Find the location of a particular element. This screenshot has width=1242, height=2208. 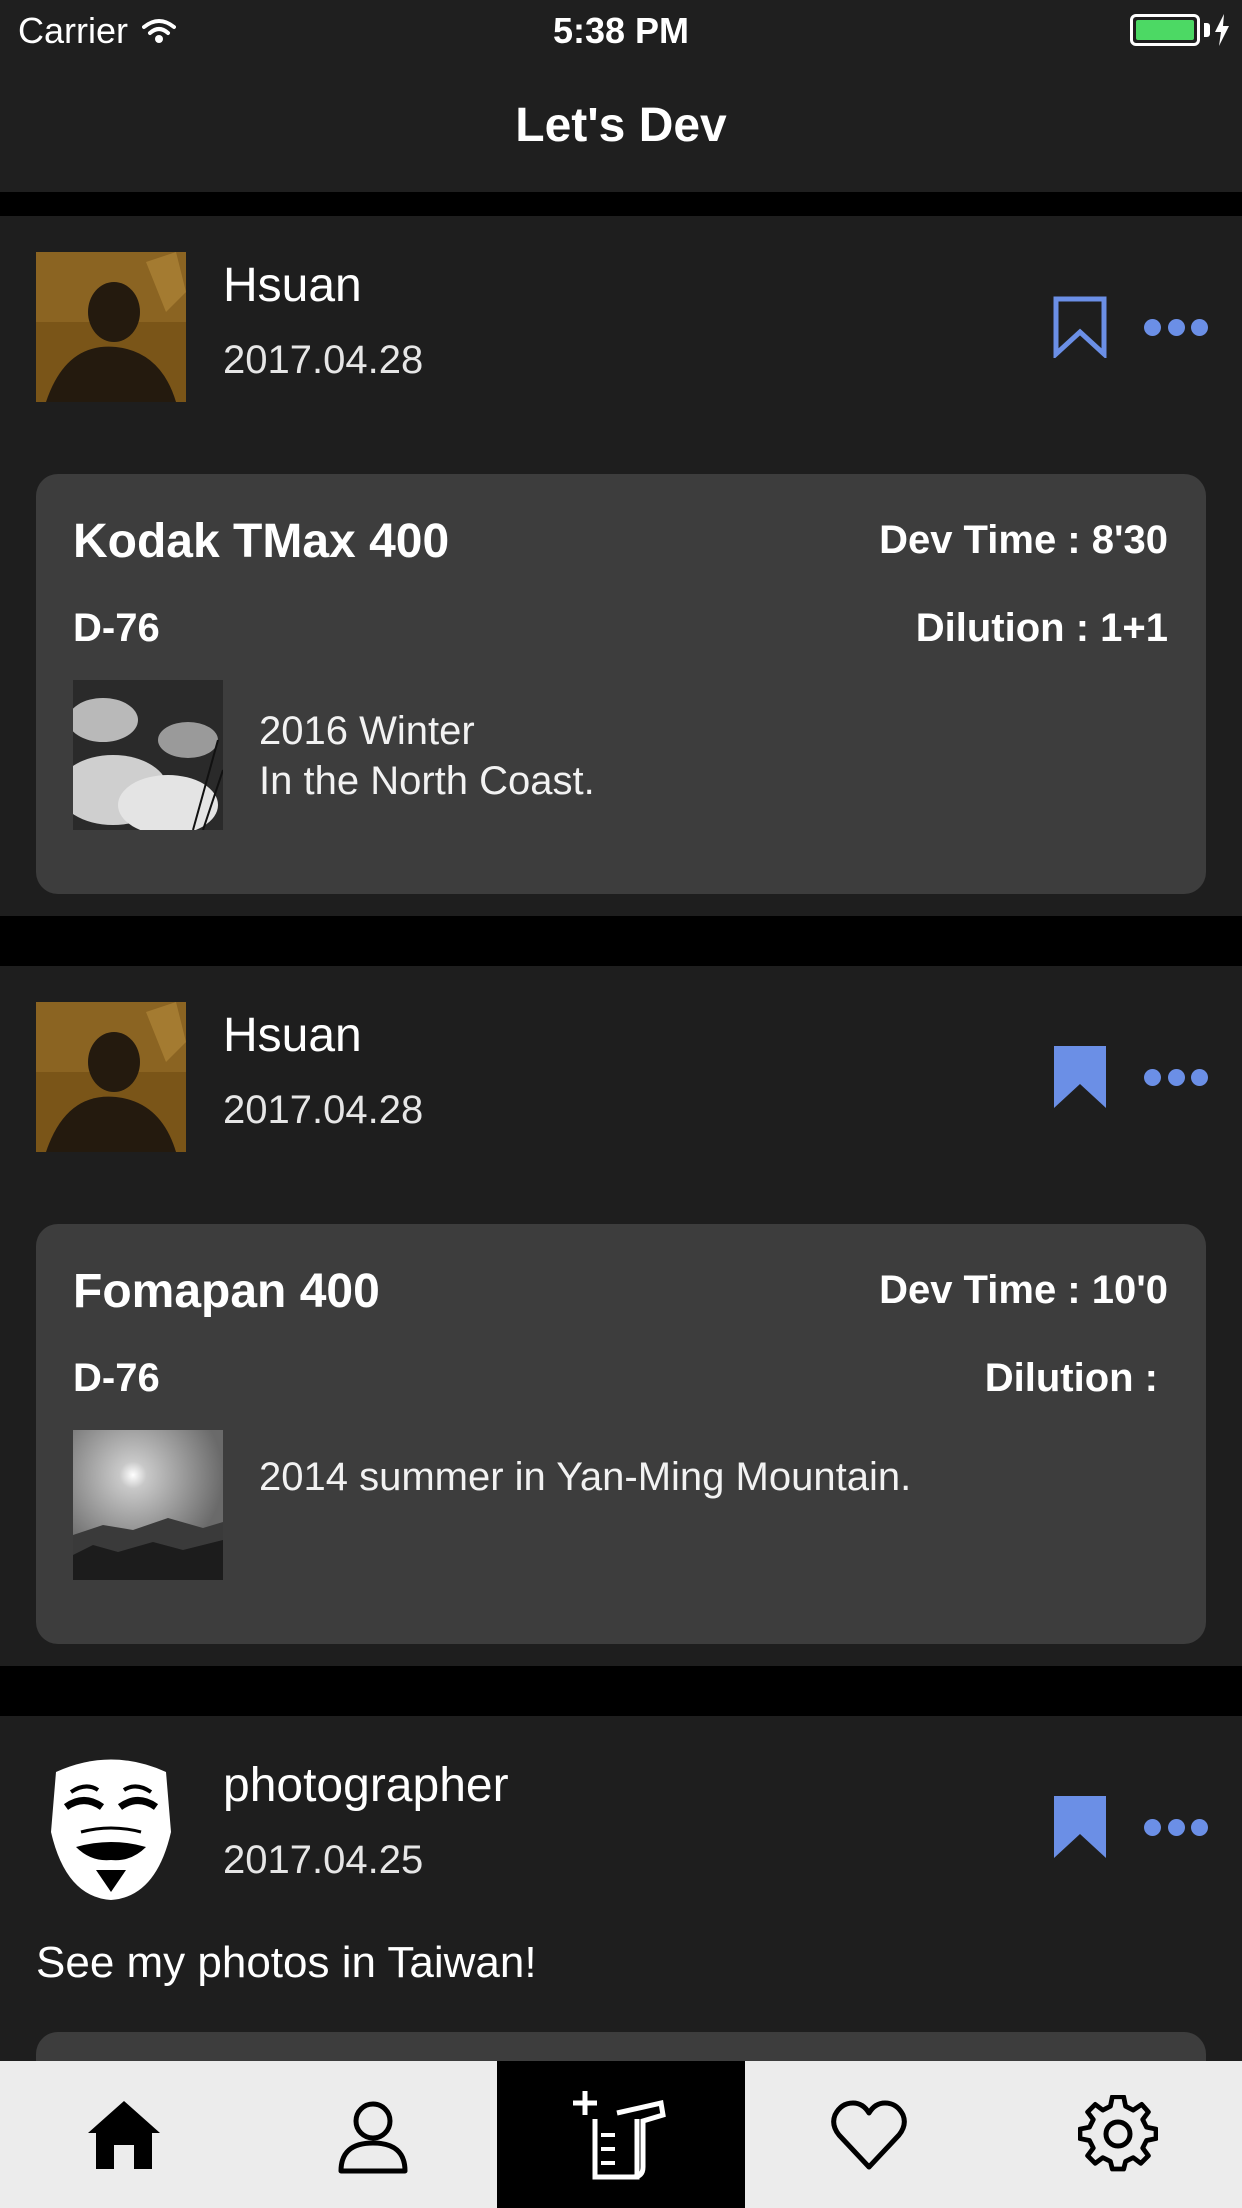

tab-settings is located at coordinates (1118, 2134).